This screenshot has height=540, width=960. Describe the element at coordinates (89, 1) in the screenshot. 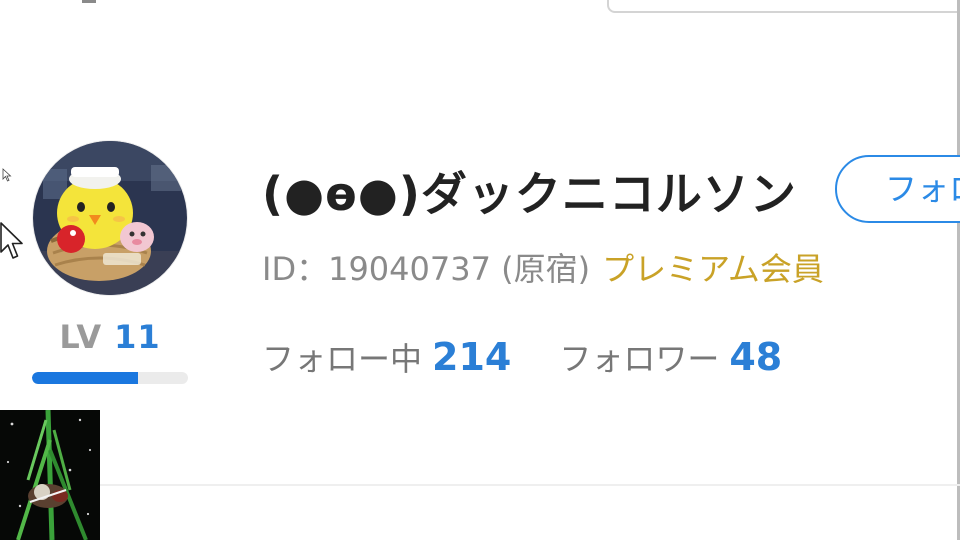

I see `top-left-mark` at that location.